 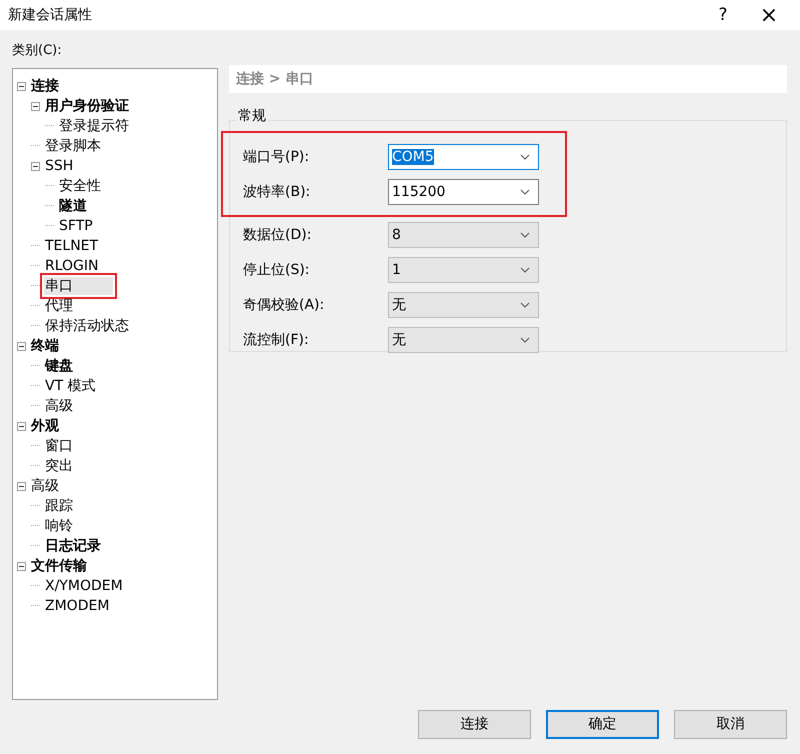 What do you see at coordinates (87, 106) in the screenshot?
I see `tree-item: 用户身份验证` at bounding box center [87, 106].